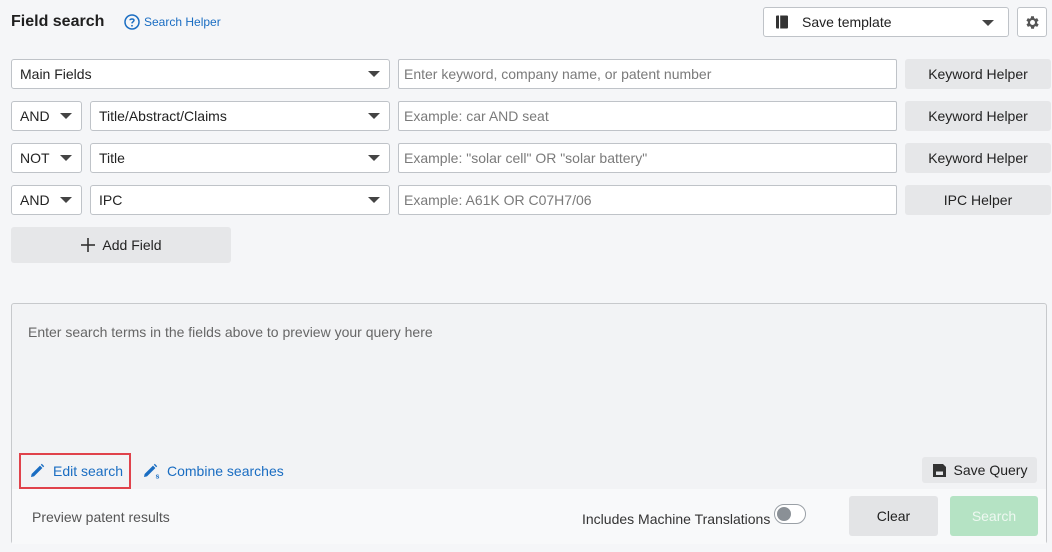 The width and height of the screenshot is (1052, 552). I want to click on field-select-label: Title, so click(112, 158).